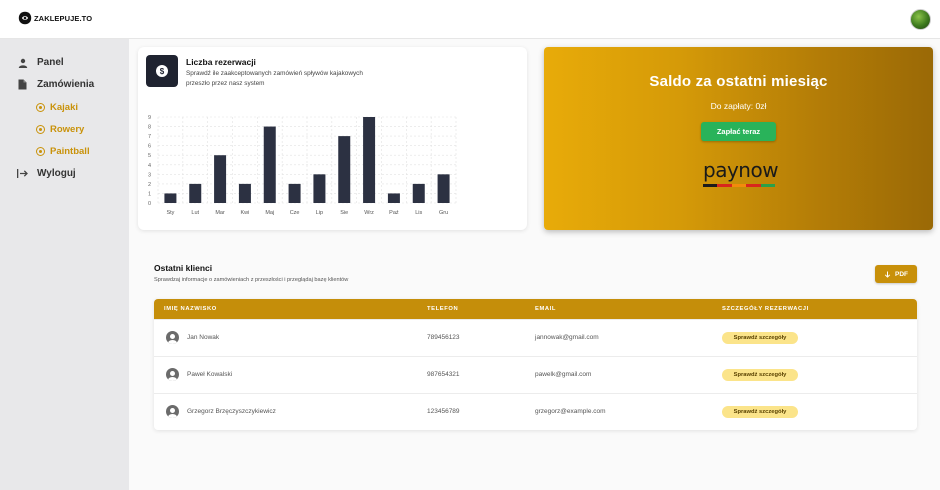 This screenshot has height=490, width=940. What do you see at coordinates (149, 166) in the screenshot?
I see `y-tick-label: 4` at bounding box center [149, 166].